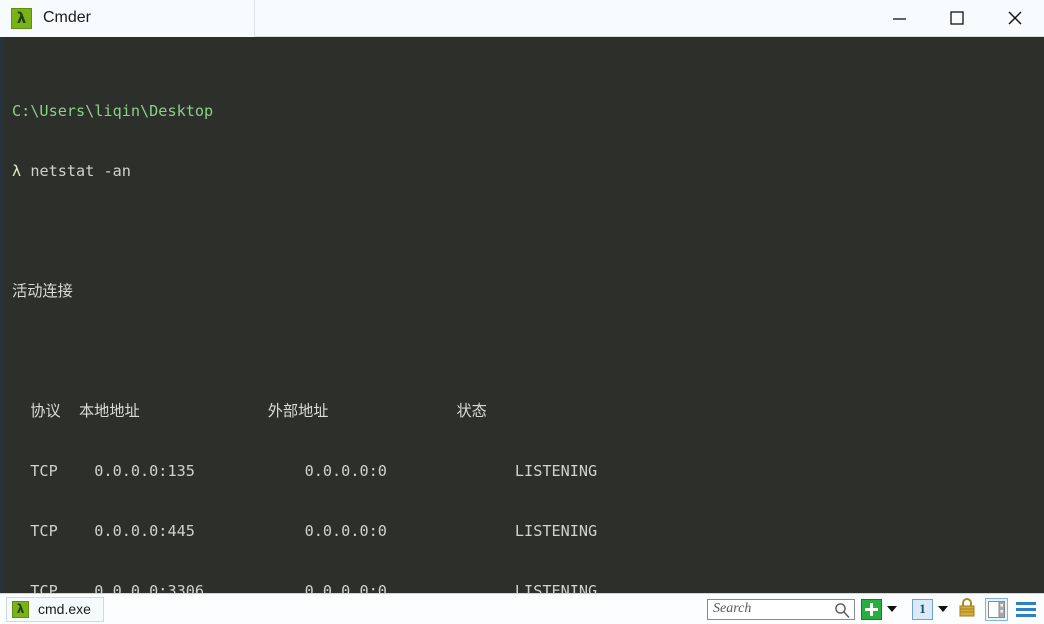 The image size is (1044, 624). What do you see at coordinates (64, 609) in the screenshot?
I see `tab-label: cmd.exe` at bounding box center [64, 609].